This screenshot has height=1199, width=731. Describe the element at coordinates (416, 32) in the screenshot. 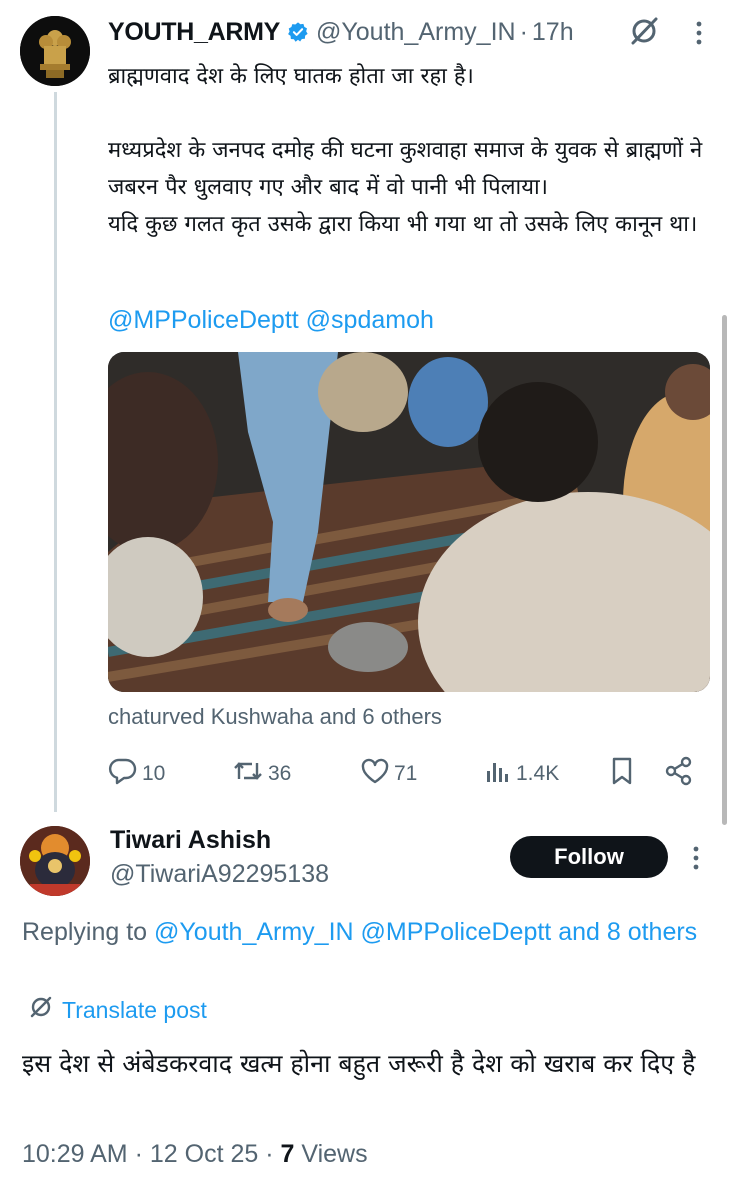

I see `author-handle: @Youth_Army_IN` at that location.